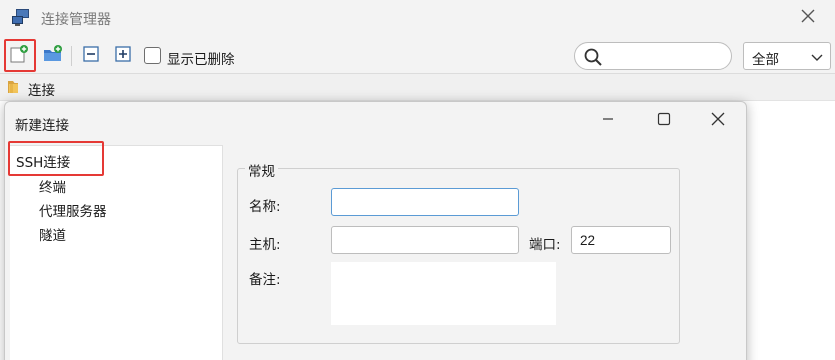  I want to click on dialog-maximize-button, so click(664, 121).